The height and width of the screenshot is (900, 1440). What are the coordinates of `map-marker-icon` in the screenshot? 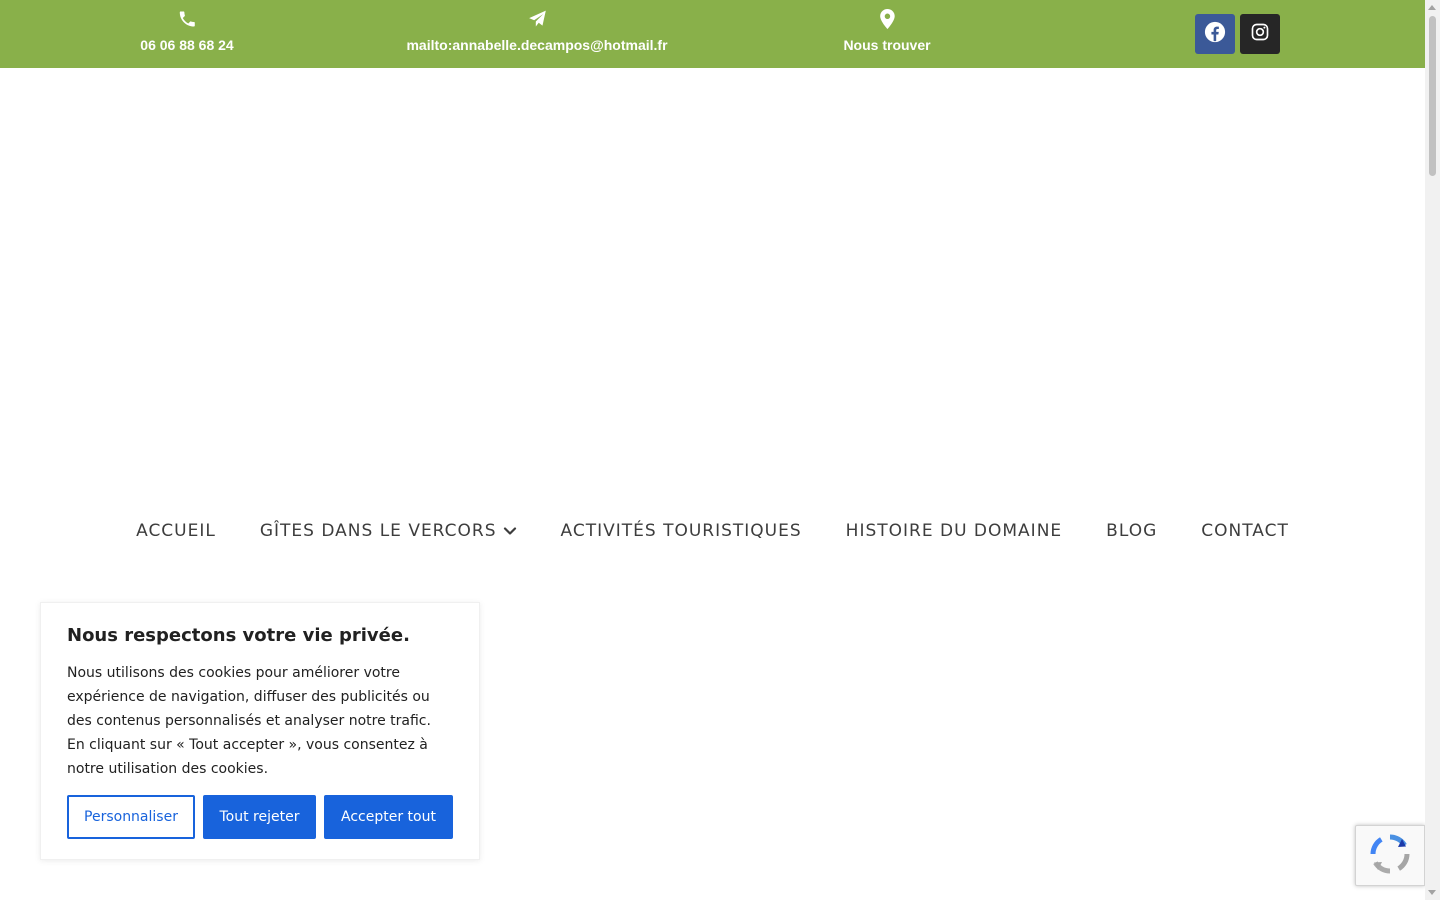 It's located at (887, 19).